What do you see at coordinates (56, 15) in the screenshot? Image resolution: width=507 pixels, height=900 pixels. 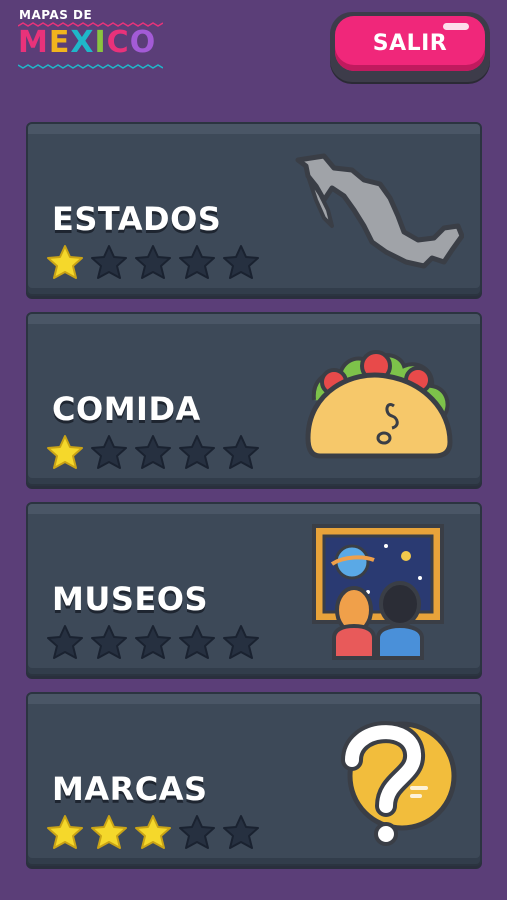 I see `logo-subtitle: MAPAS DE` at bounding box center [56, 15].